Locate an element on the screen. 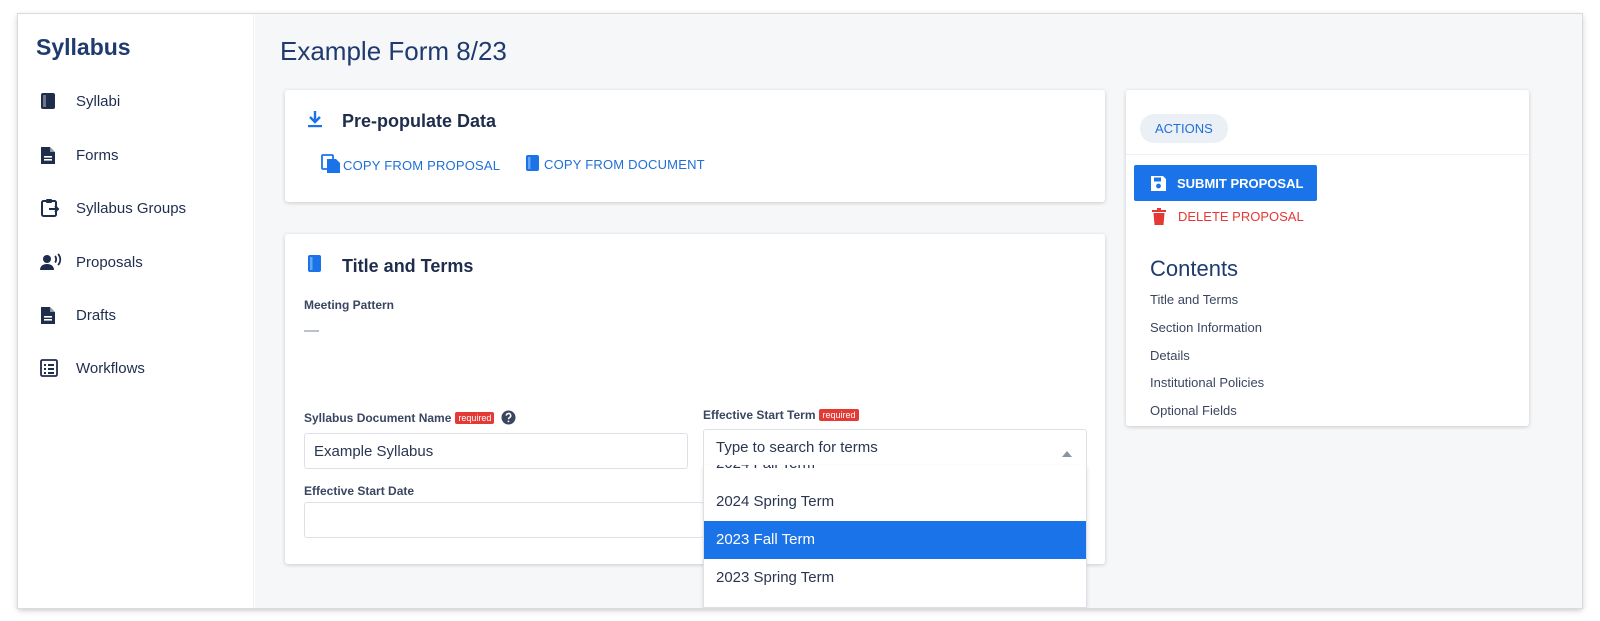 This screenshot has height=621, width=1600. sidebar-item-label: Syllabus Groups is located at coordinates (131, 208).